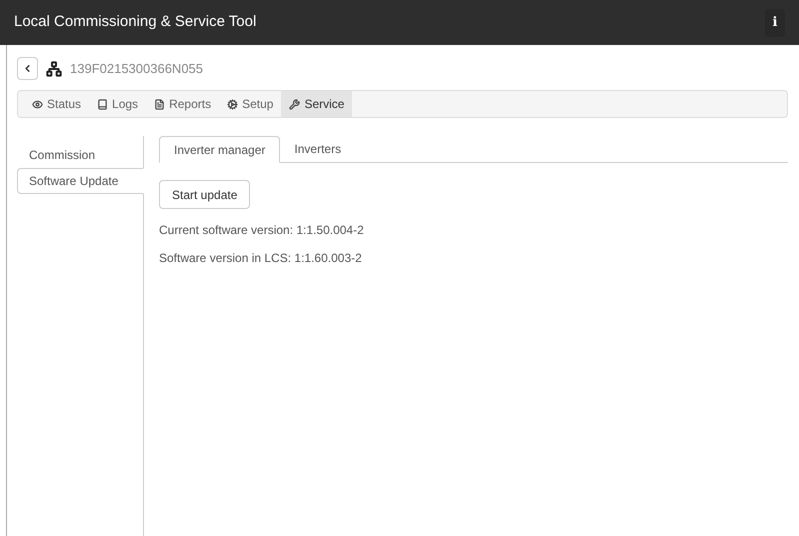  What do you see at coordinates (294, 104) in the screenshot?
I see `wrench-icon` at bounding box center [294, 104].